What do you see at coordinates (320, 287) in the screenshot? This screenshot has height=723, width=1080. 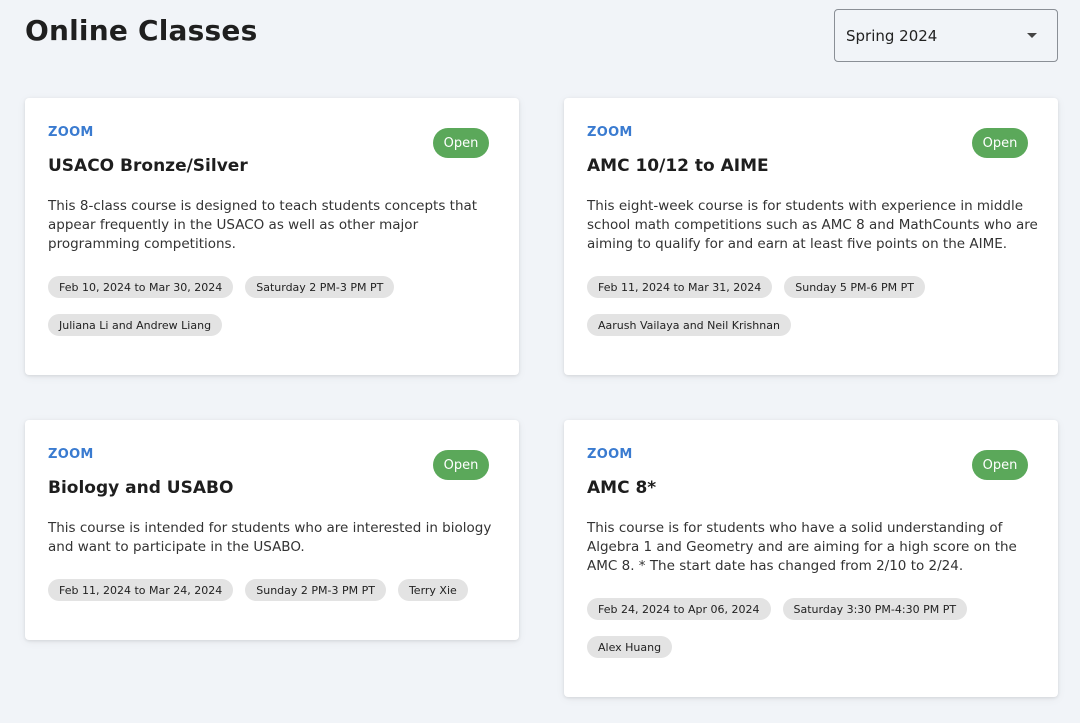 I see `schedule-tag: Saturday 2 PM-3 PM PT` at bounding box center [320, 287].